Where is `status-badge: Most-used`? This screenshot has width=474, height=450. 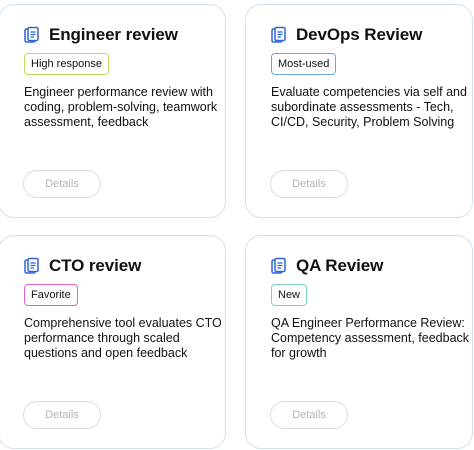
status-badge: Most-used is located at coordinates (304, 64).